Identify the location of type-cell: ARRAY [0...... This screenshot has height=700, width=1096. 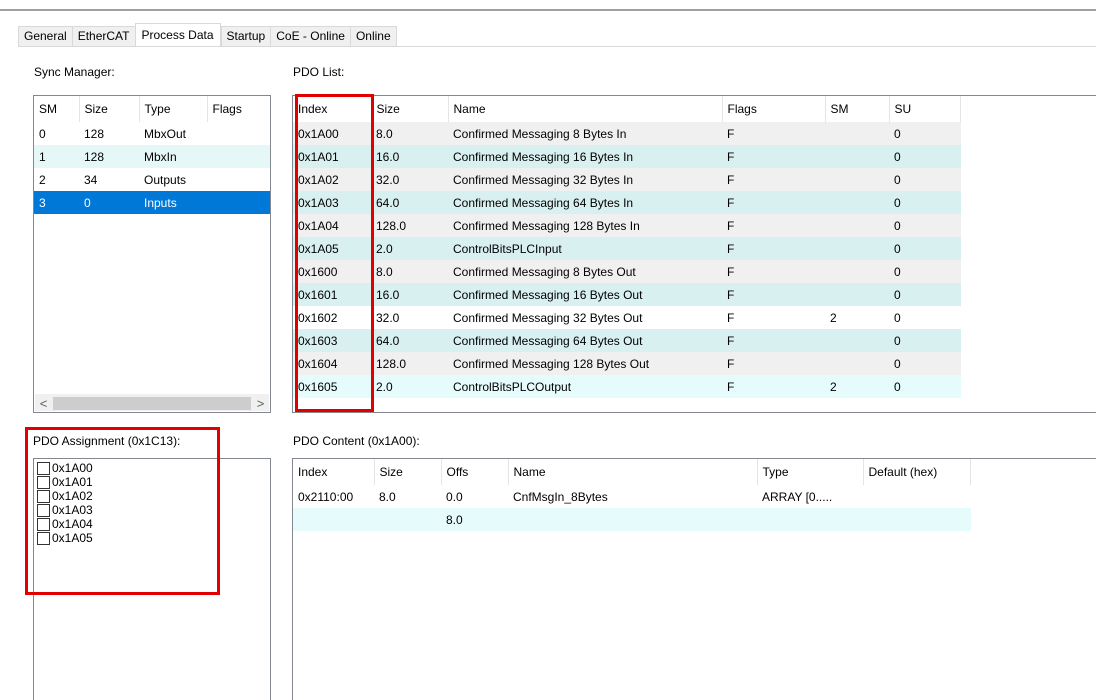
(797, 496).